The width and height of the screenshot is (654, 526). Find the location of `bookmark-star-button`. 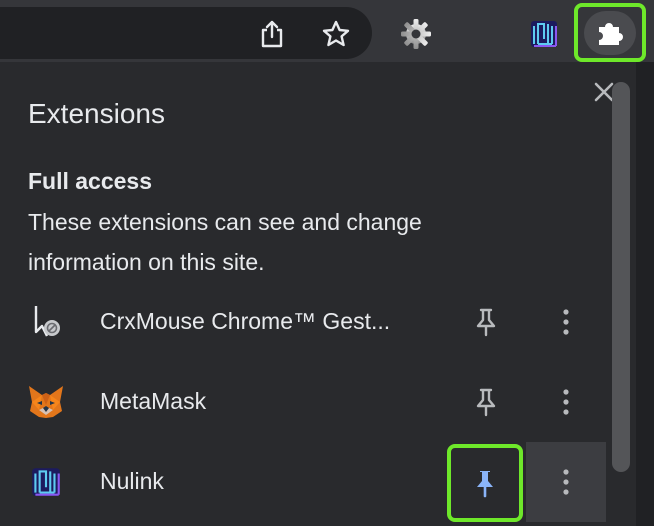

bookmark-star-button is located at coordinates (336, 34).